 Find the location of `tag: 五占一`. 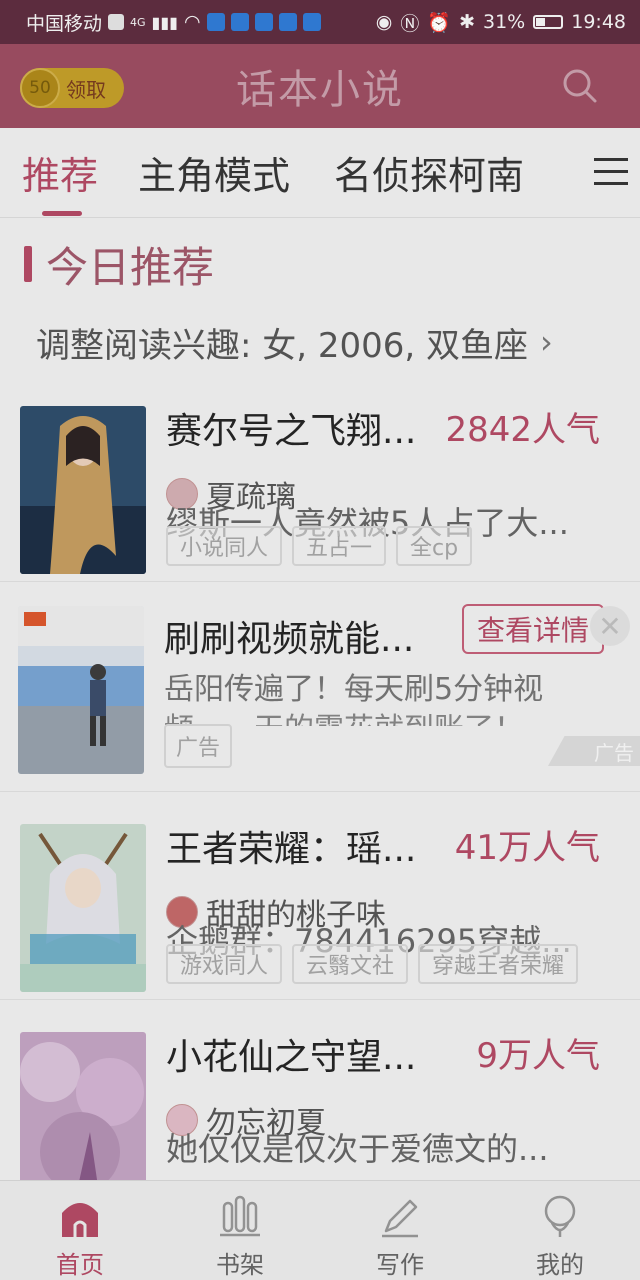

tag: 五占一 is located at coordinates (339, 546).